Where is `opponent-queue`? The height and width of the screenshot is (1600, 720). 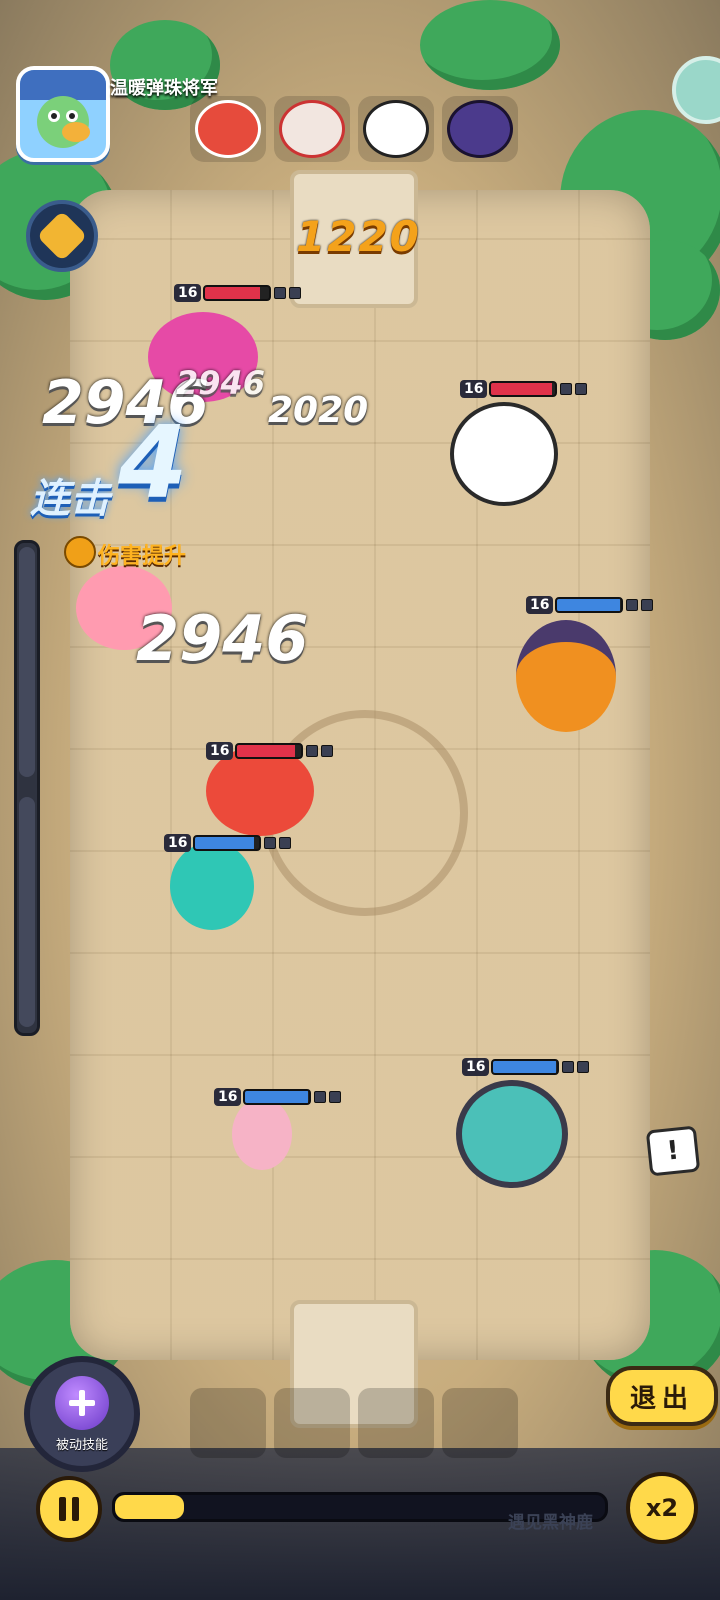
opponent-queue is located at coordinates (354, 131).